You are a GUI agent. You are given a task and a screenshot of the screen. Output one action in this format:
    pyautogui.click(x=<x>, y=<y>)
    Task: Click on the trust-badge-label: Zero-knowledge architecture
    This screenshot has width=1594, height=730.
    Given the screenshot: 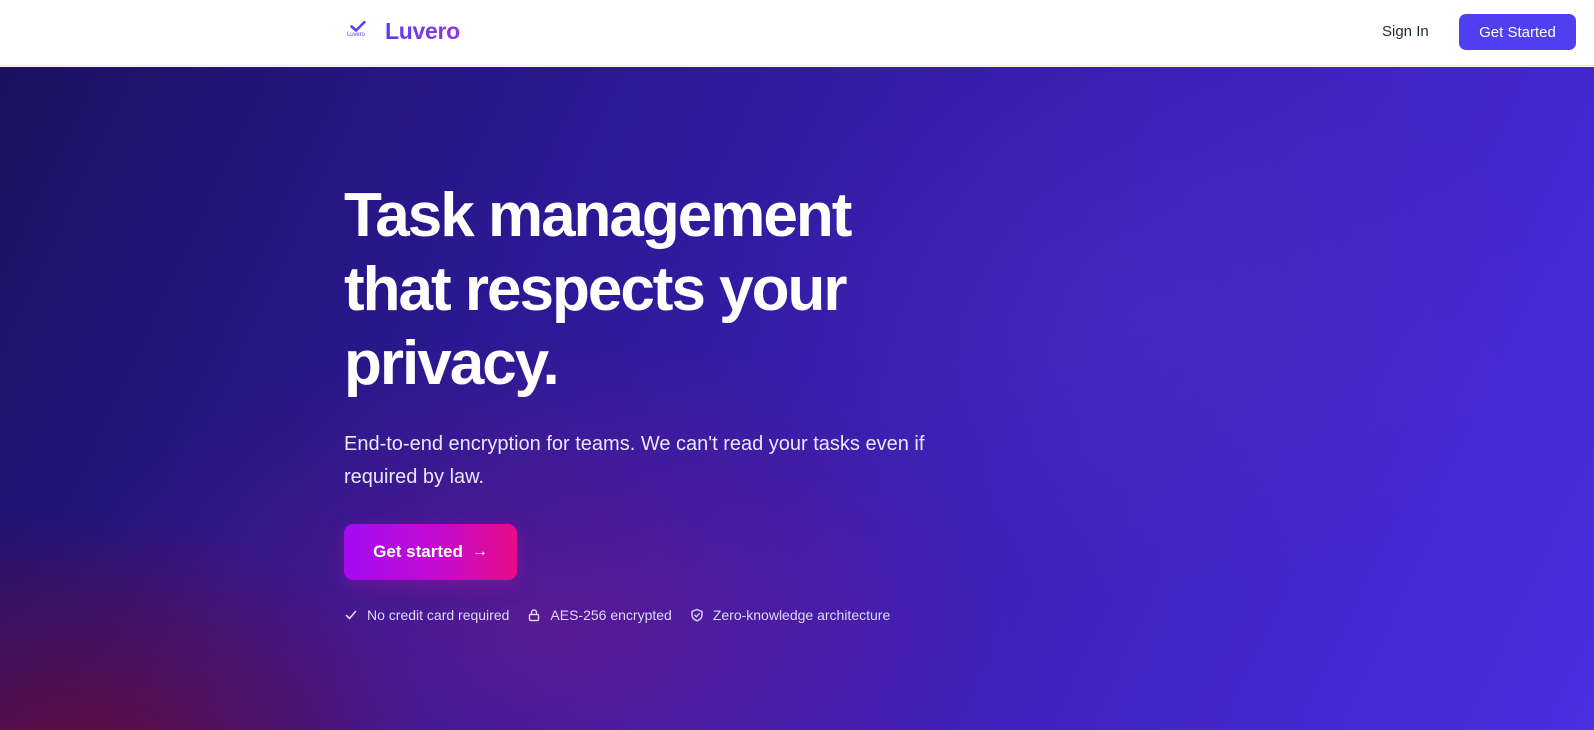 What is the action you would take?
    pyautogui.click(x=801, y=615)
    